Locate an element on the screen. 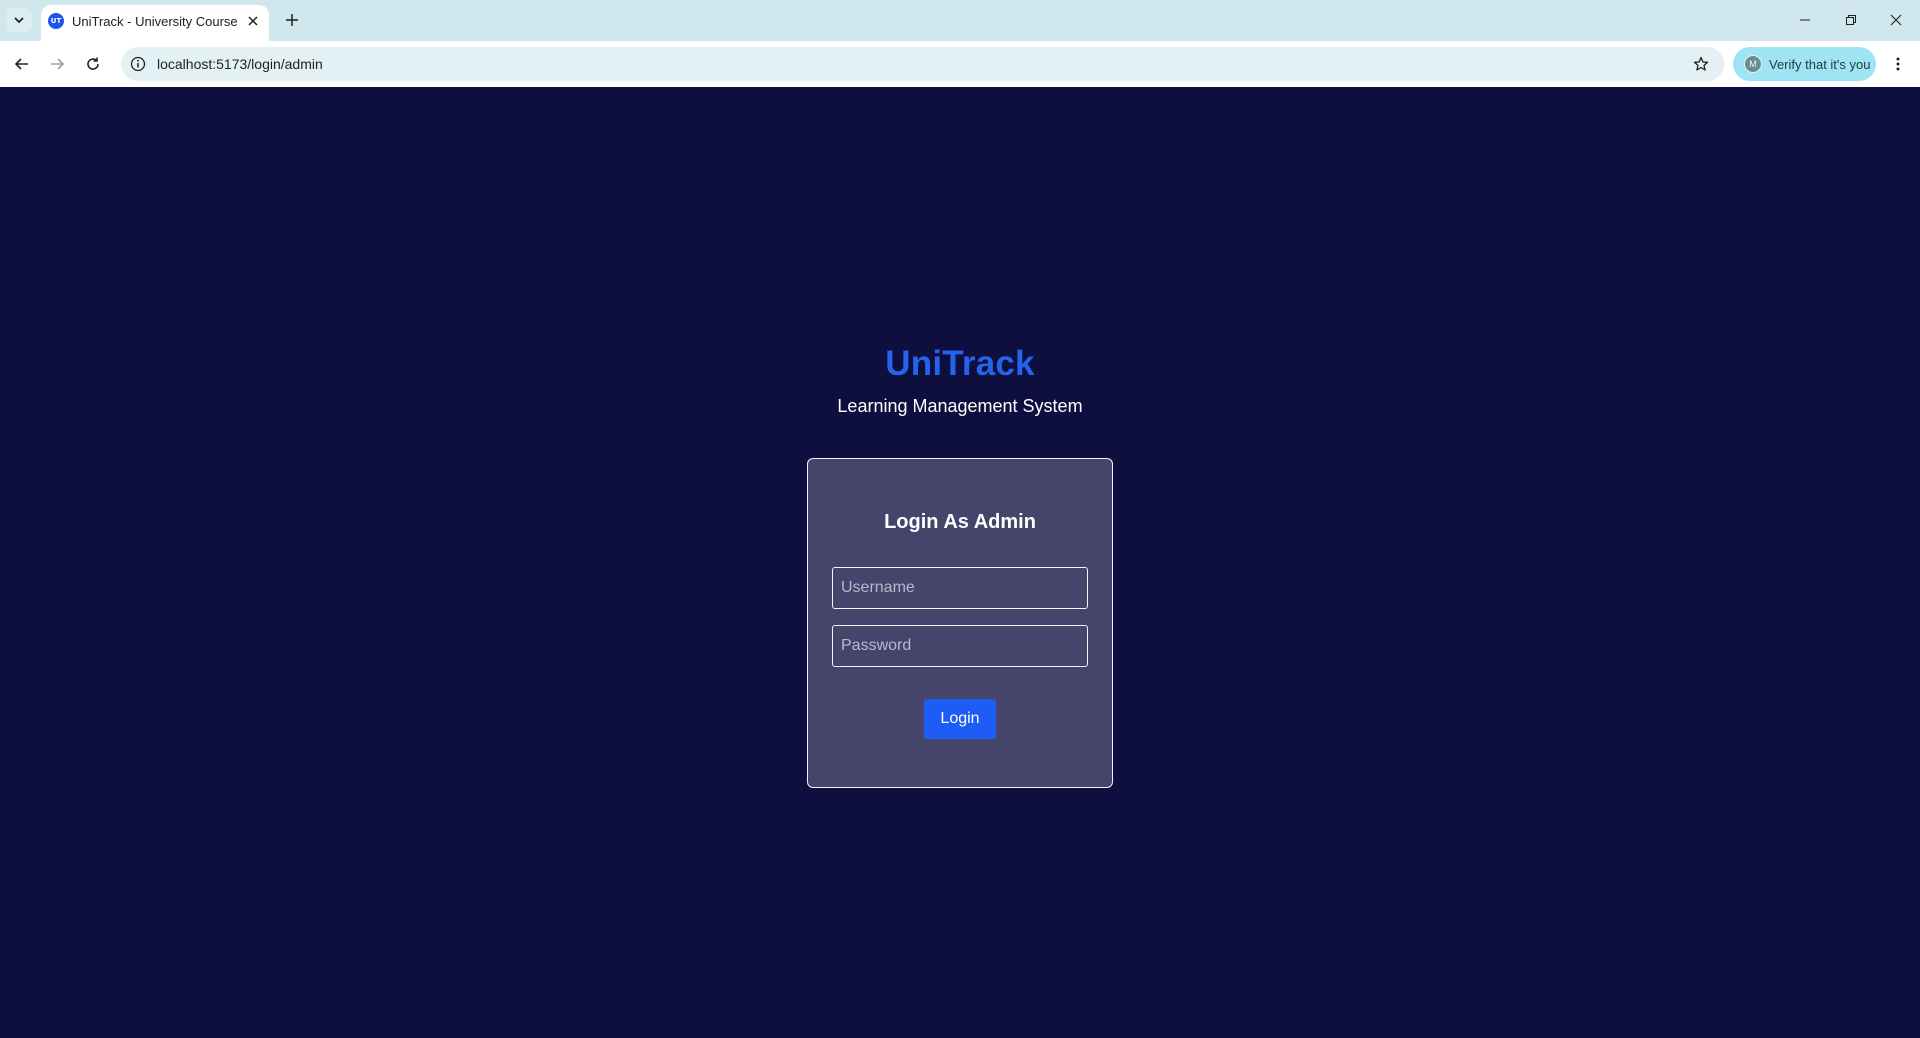 This screenshot has height=1038, width=1920. minimize-icon is located at coordinates (1805, 20).